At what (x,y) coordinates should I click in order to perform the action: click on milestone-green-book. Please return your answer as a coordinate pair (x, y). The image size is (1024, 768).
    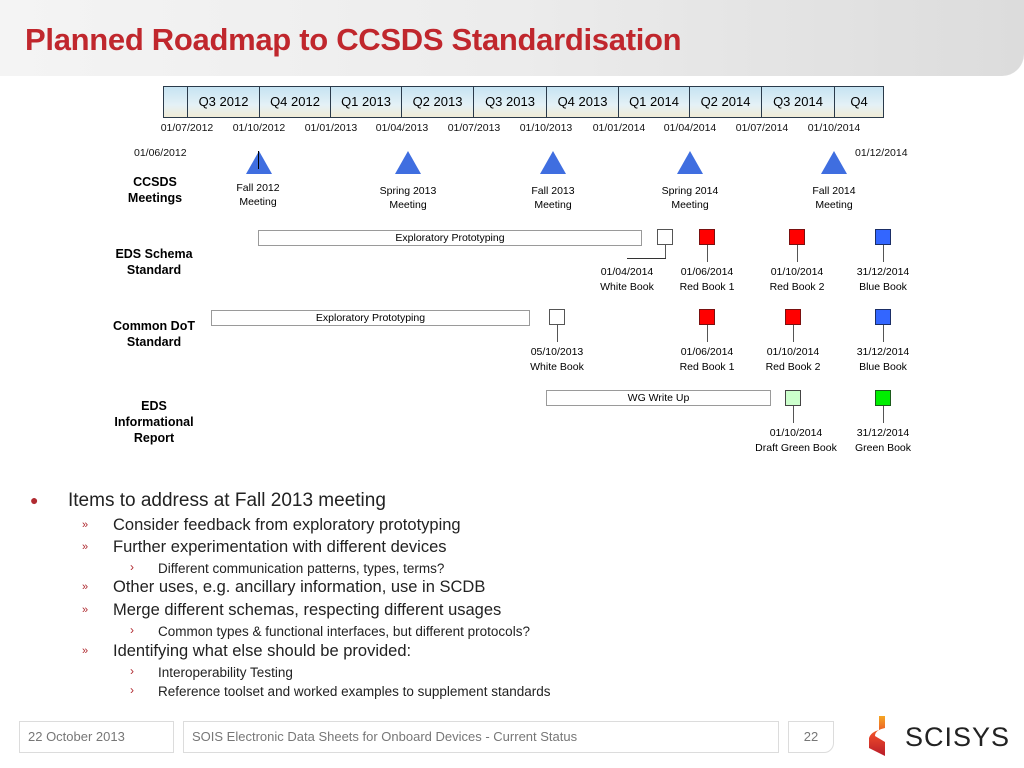
    Looking at the image, I should click on (883, 398).